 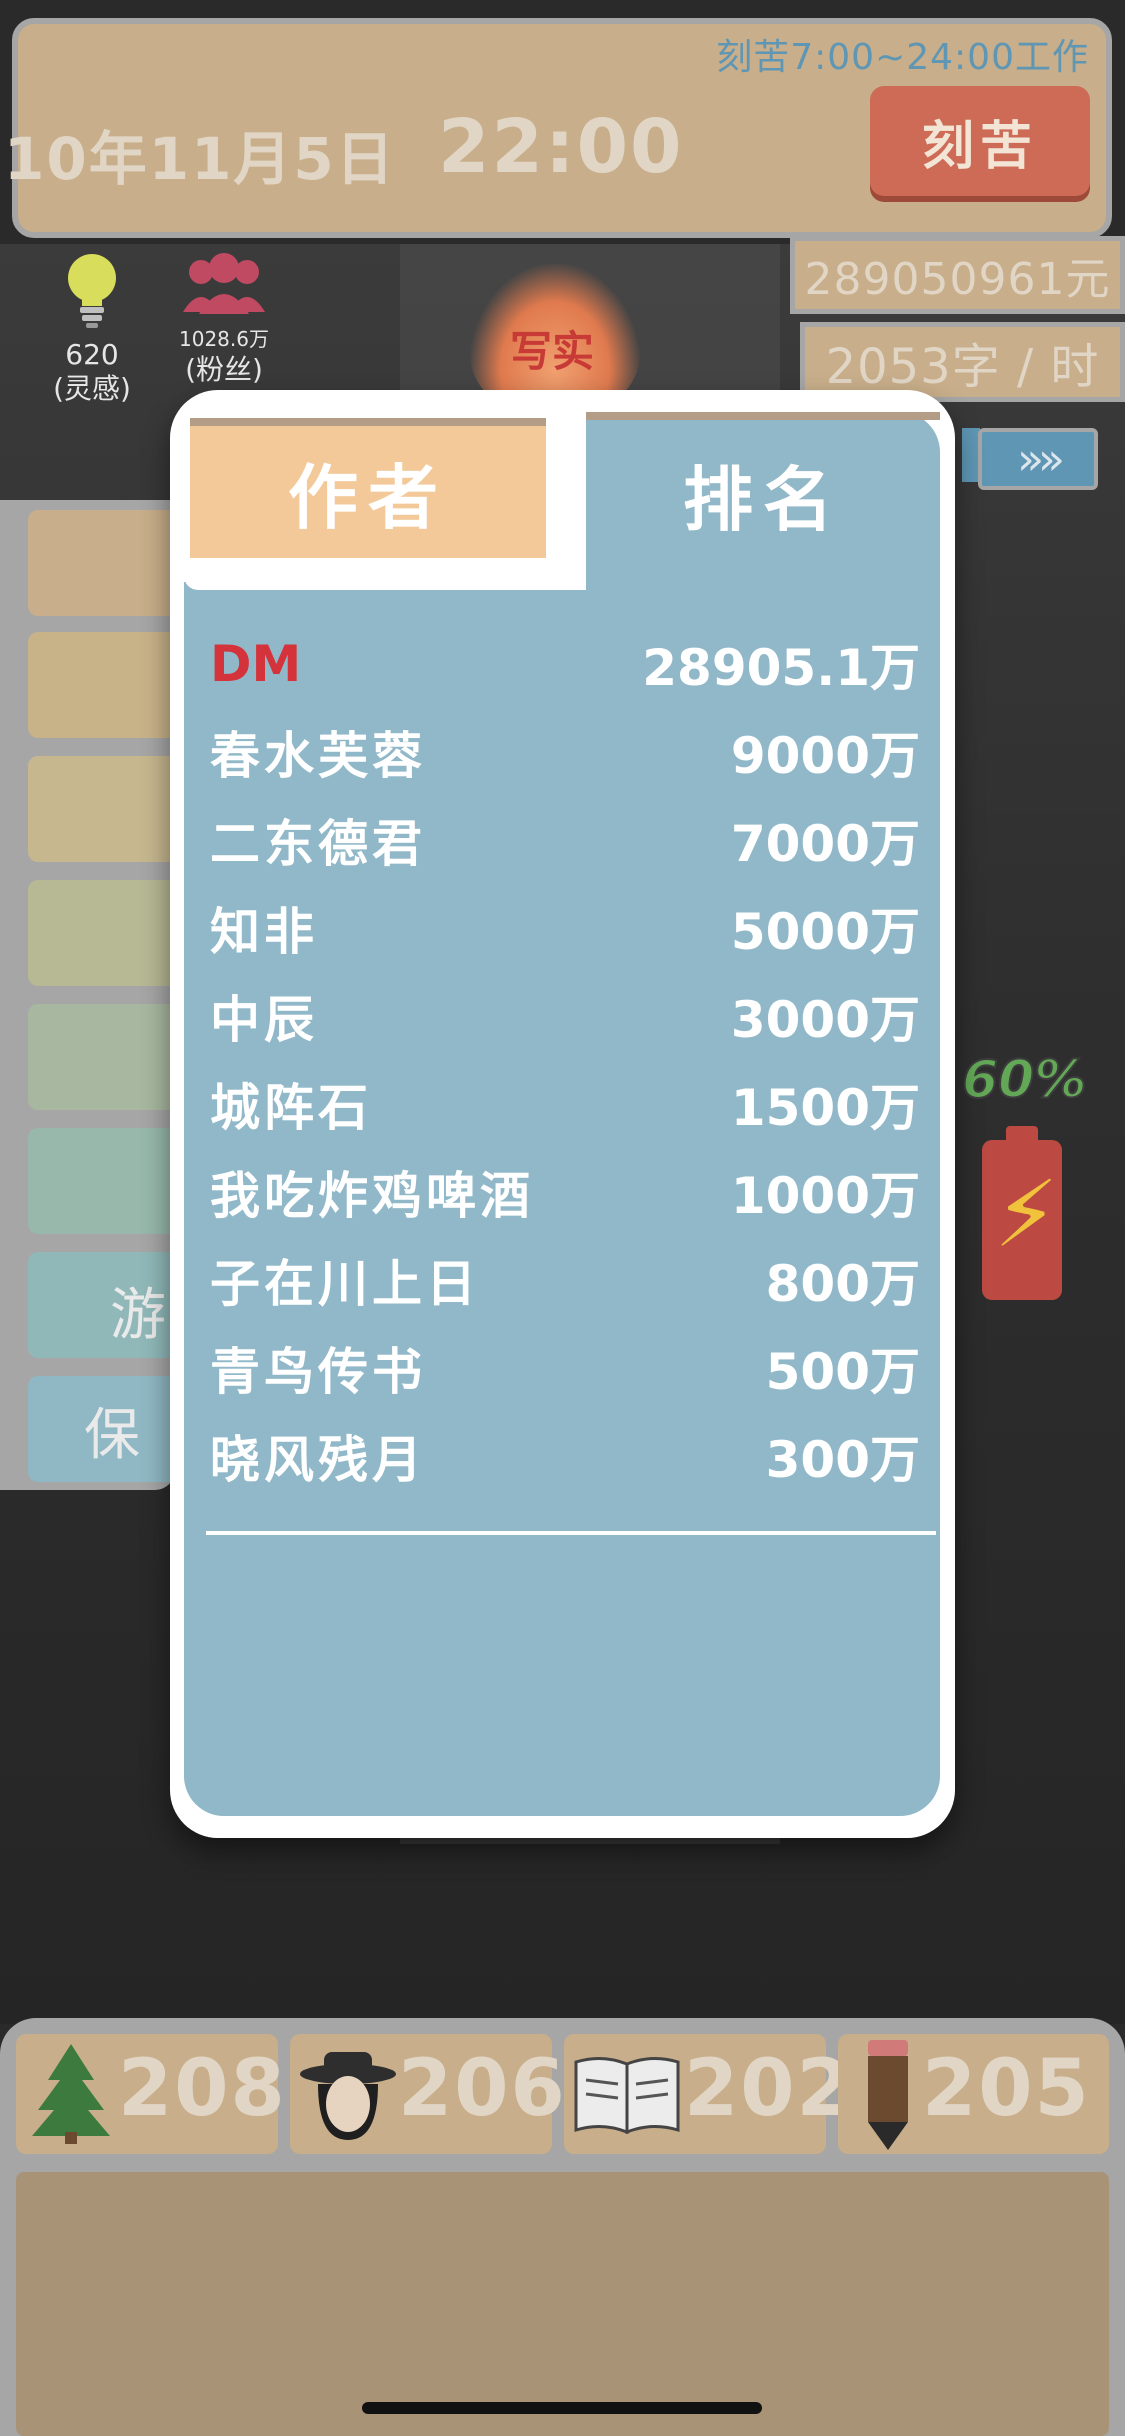 What do you see at coordinates (571, 1533) in the screenshot?
I see `list-divider` at bounding box center [571, 1533].